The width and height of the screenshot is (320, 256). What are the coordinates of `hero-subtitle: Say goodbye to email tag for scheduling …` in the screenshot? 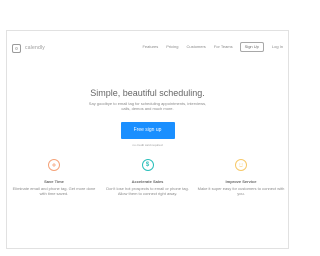 It's located at (147, 106).